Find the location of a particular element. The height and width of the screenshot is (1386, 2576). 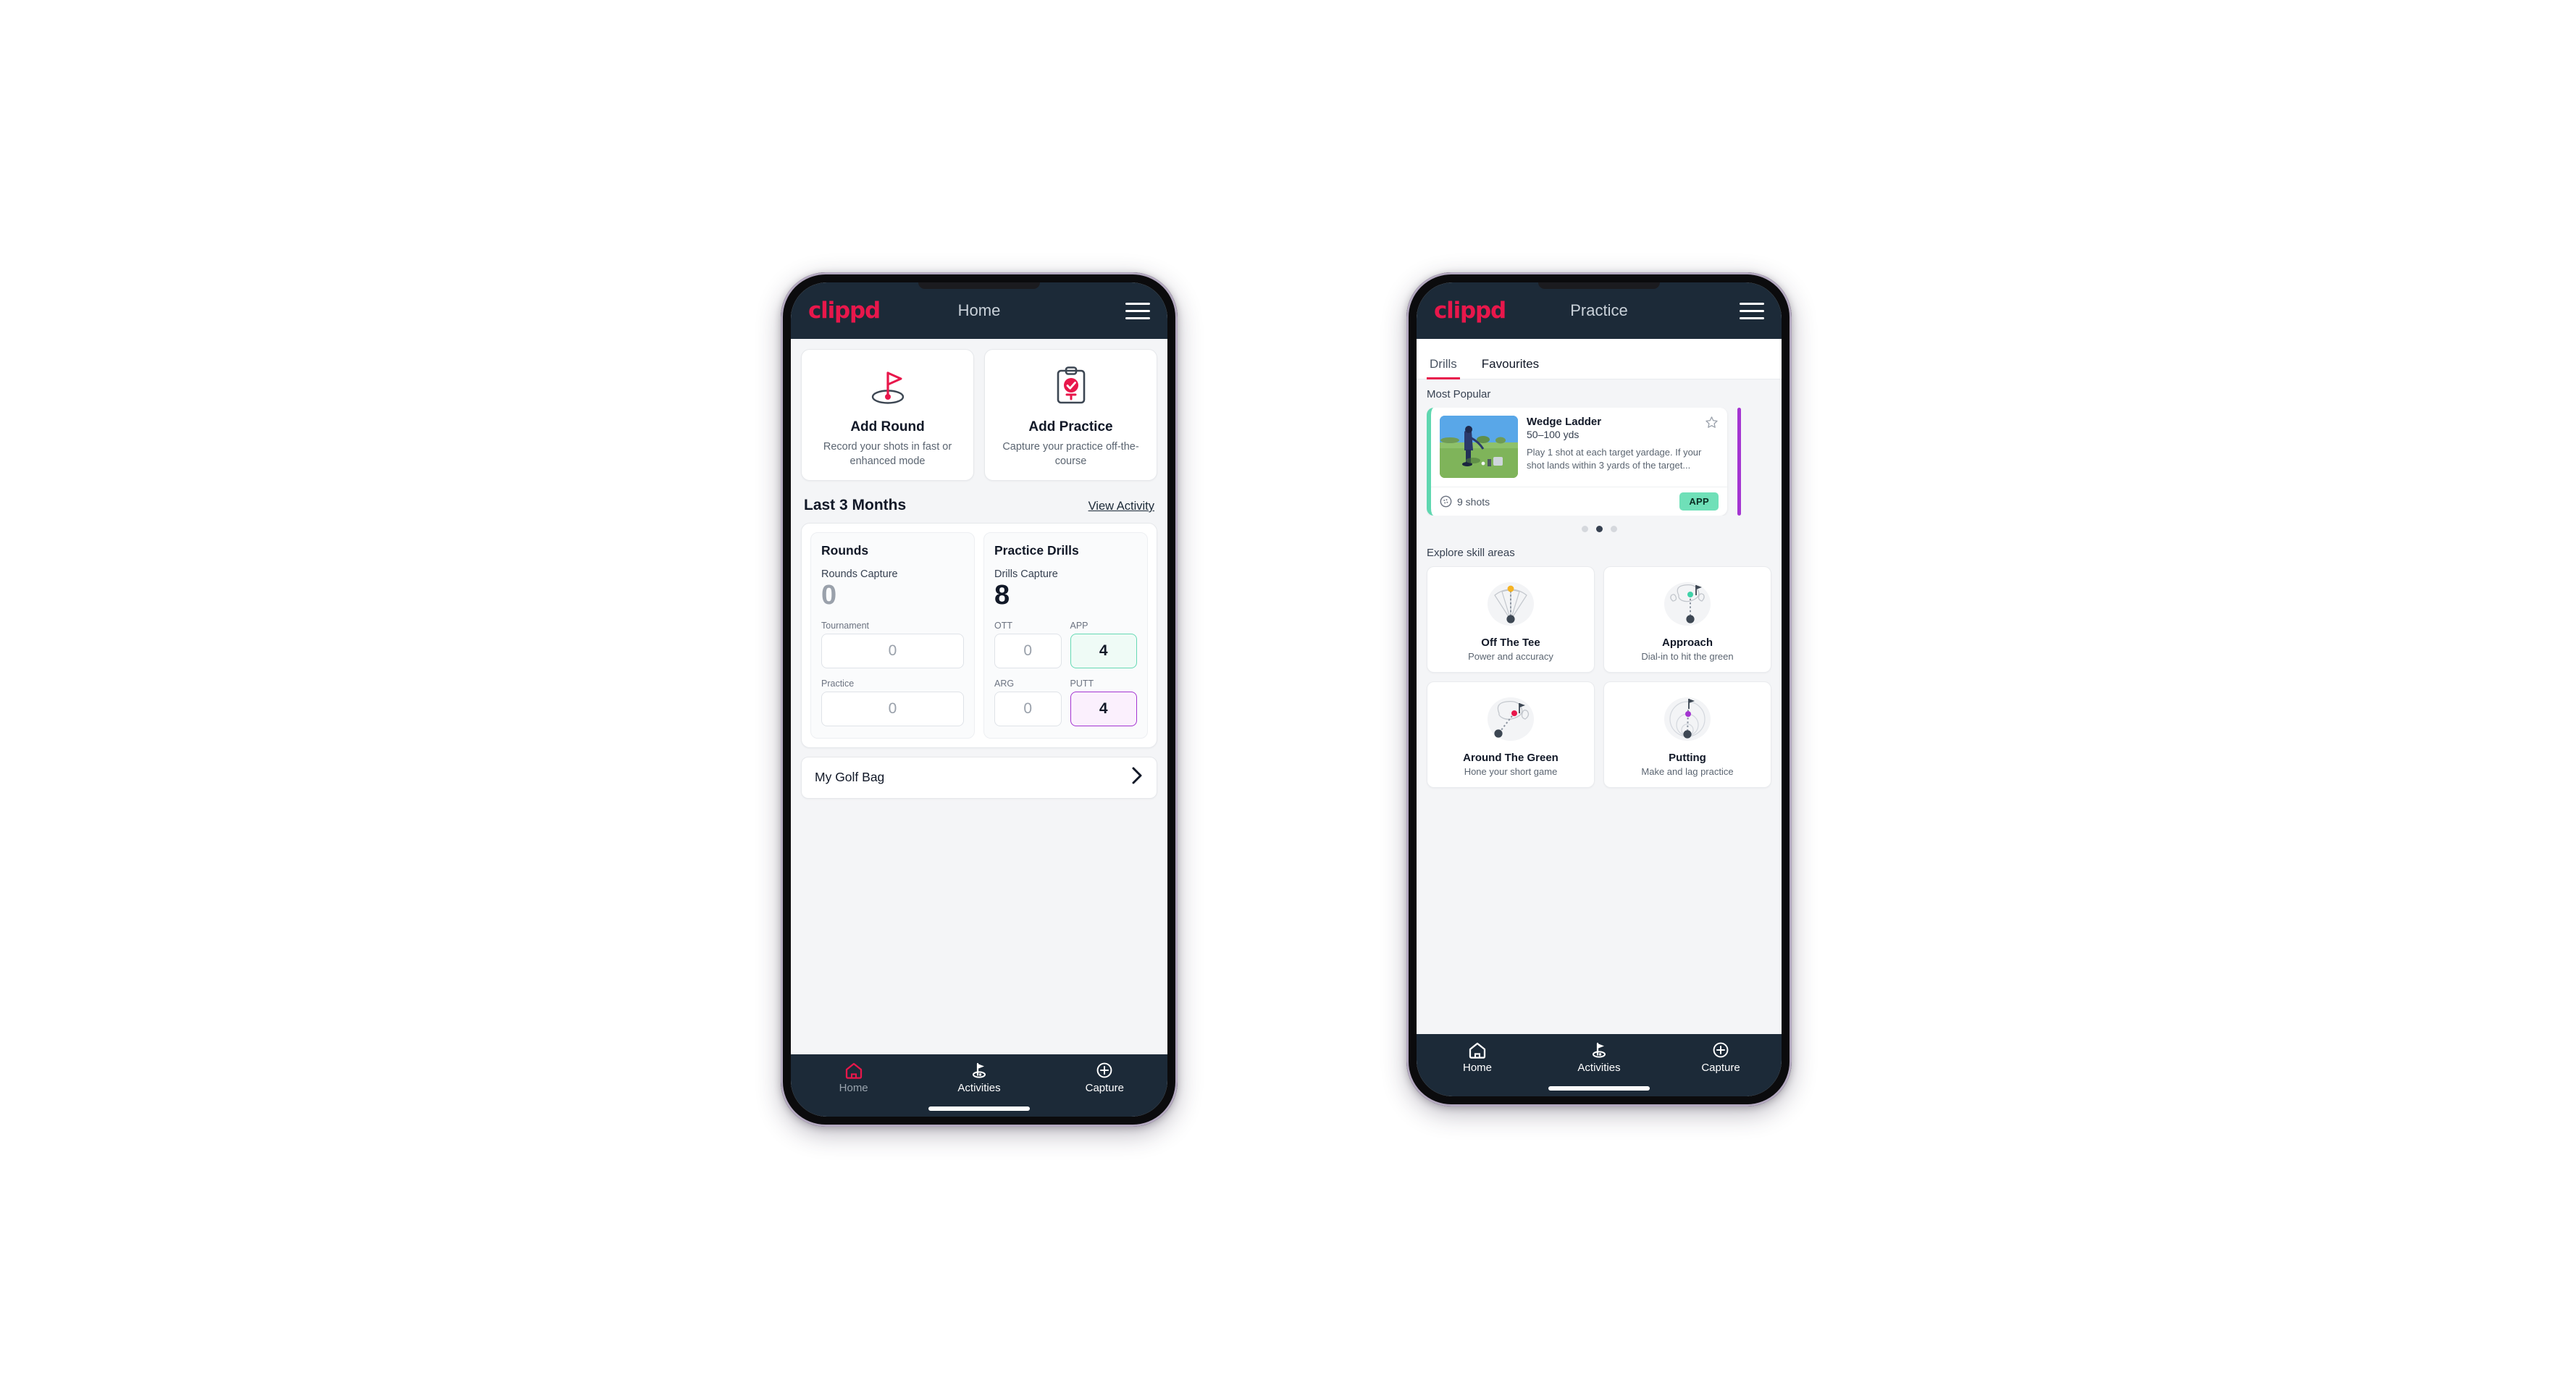

skill-subtitle: Dial-in to hit the green is located at coordinates (1687, 656).